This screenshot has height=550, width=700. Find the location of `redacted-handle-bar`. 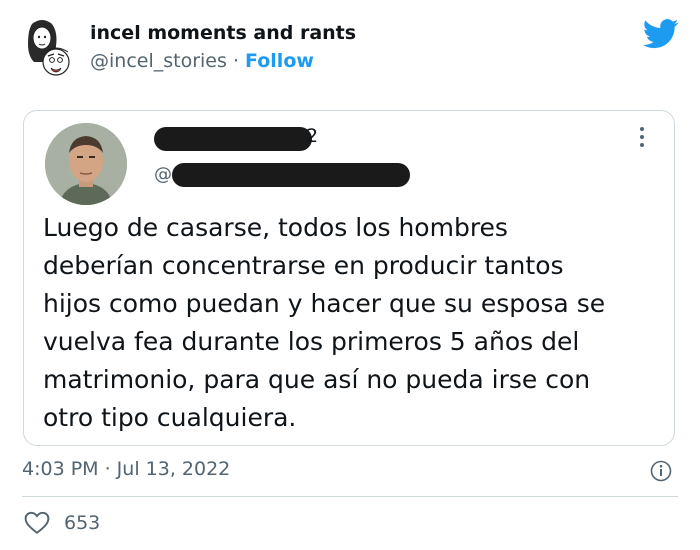

redacted-handle-bar is located at coordinates (291, 175).